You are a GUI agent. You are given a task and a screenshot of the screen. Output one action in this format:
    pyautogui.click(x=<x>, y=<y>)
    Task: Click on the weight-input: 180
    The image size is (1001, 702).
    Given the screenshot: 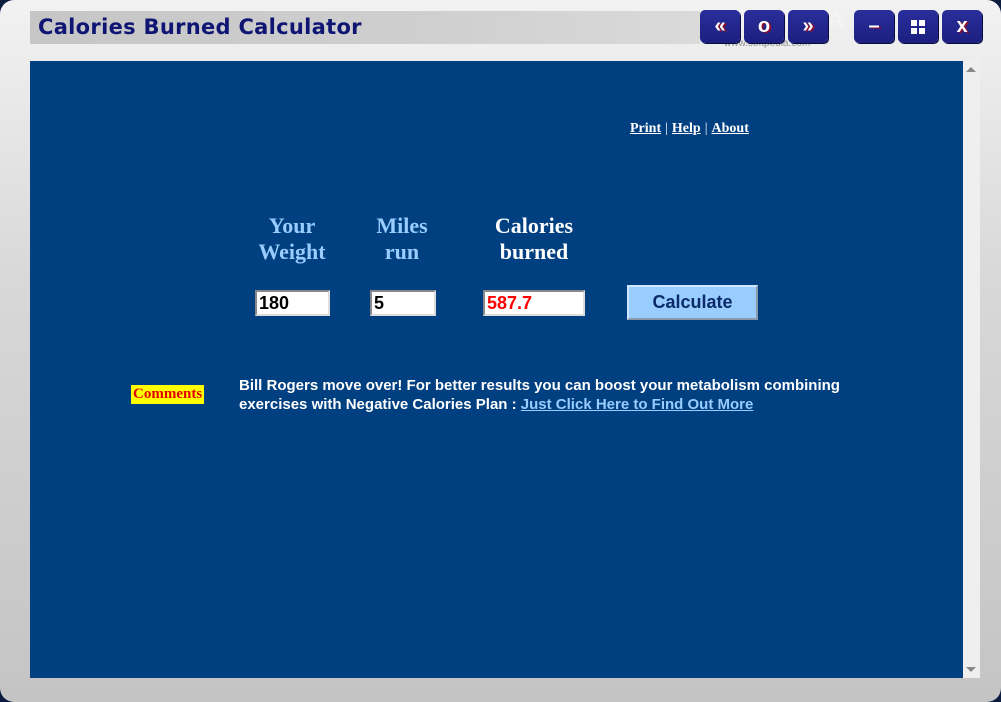 What is the action you would take?
    pyautogui.click(x=292, y=303)
    